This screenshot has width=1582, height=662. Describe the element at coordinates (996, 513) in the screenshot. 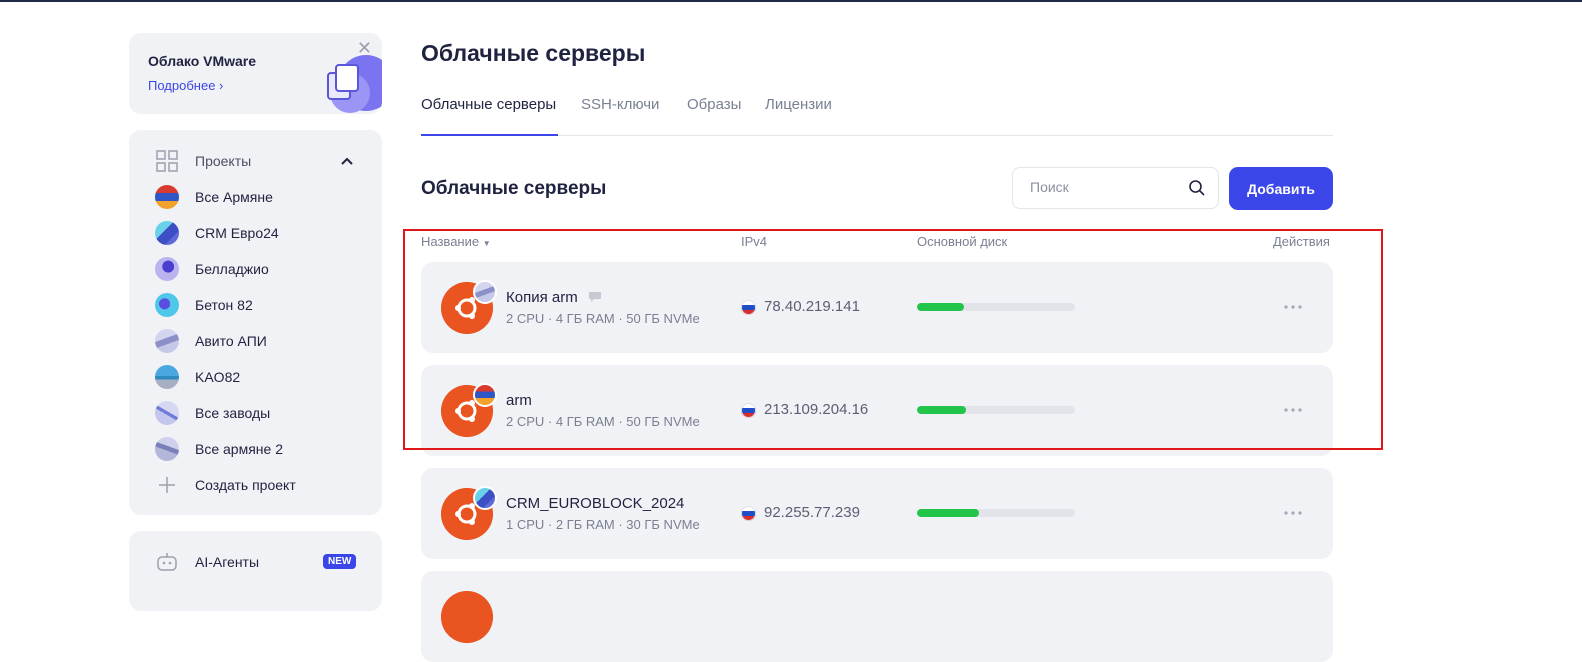

I see `disk-usage-bar` at that location.